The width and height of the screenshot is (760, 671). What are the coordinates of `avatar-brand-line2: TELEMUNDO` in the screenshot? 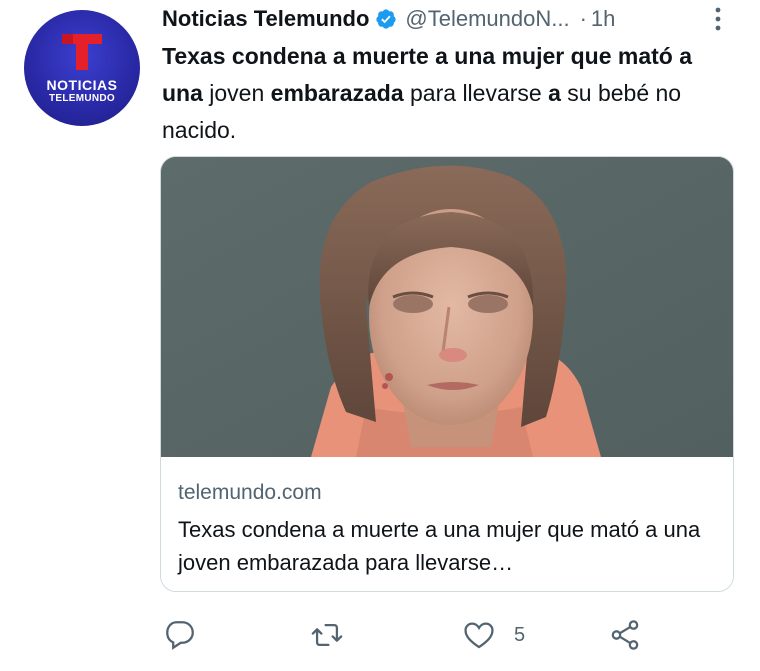 It's located at (82, 98).